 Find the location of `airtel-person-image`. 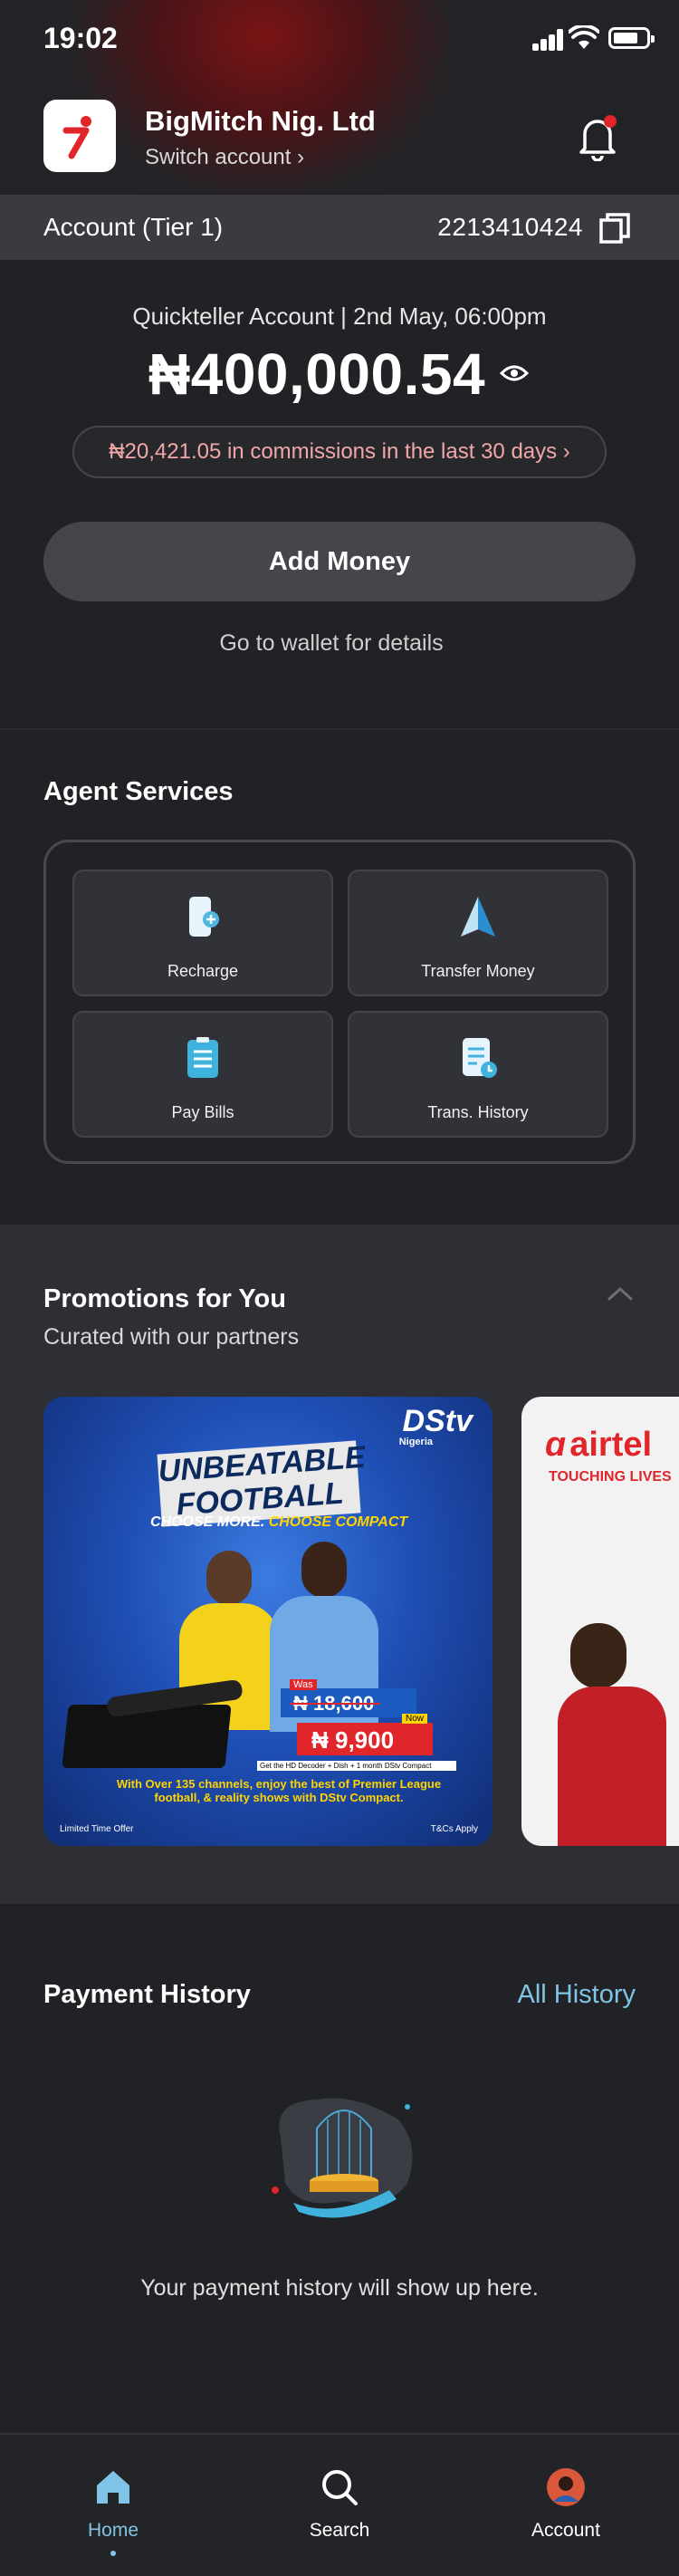

airtel-person-image is located at coordinates (612, 1734).